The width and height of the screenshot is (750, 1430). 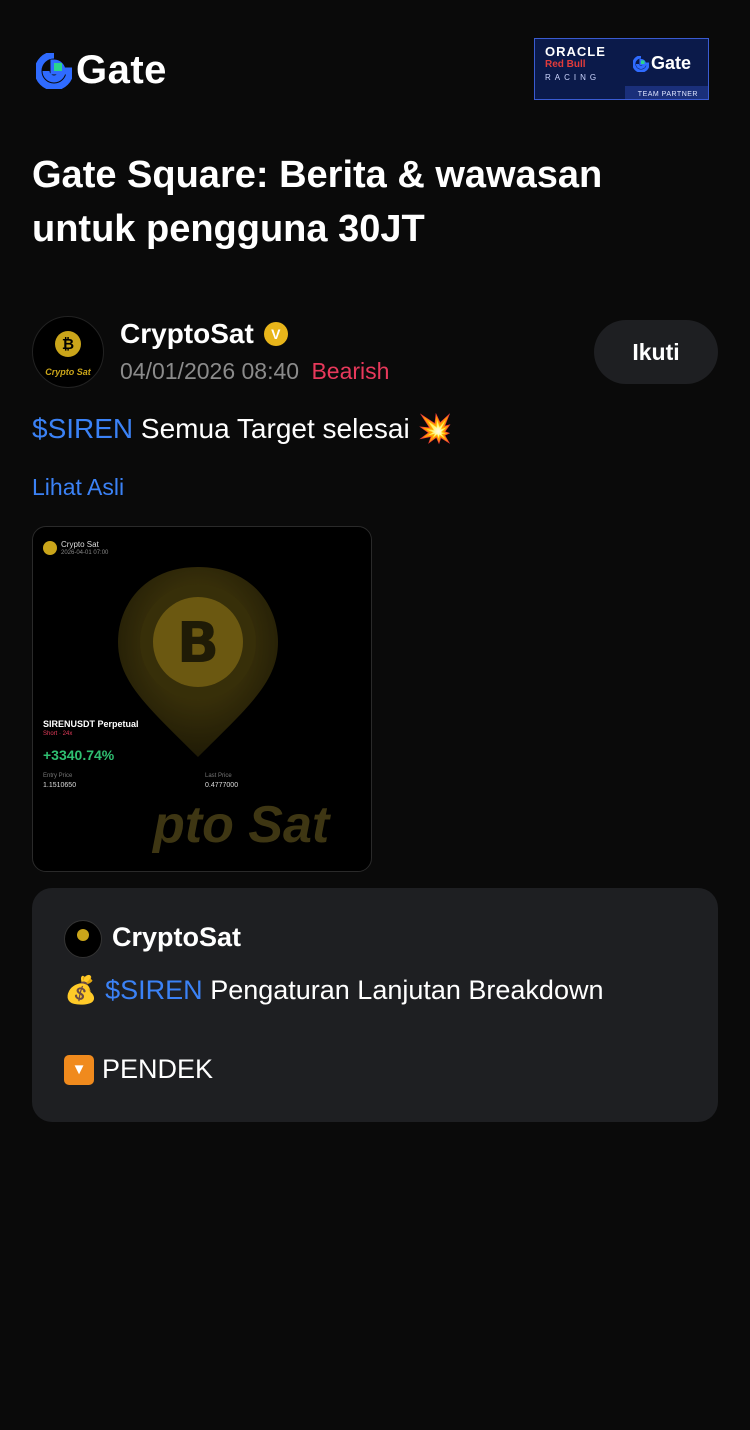 What do you see at coordinates (60, 785) in the screenshot?
I see `image-entry-value: 1.1510650` at bounding box center [60, 785].